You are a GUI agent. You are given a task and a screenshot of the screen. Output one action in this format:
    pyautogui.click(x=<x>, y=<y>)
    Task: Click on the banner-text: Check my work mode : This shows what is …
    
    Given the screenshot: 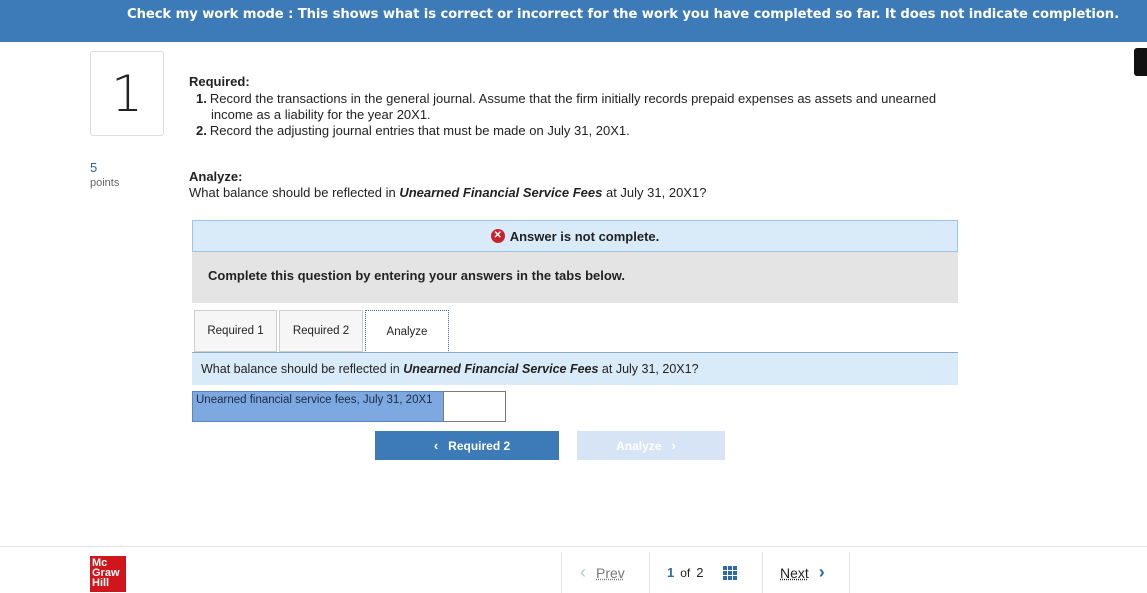 What is the action you would take?
    pyautogui.click(x=622, y=14)
    